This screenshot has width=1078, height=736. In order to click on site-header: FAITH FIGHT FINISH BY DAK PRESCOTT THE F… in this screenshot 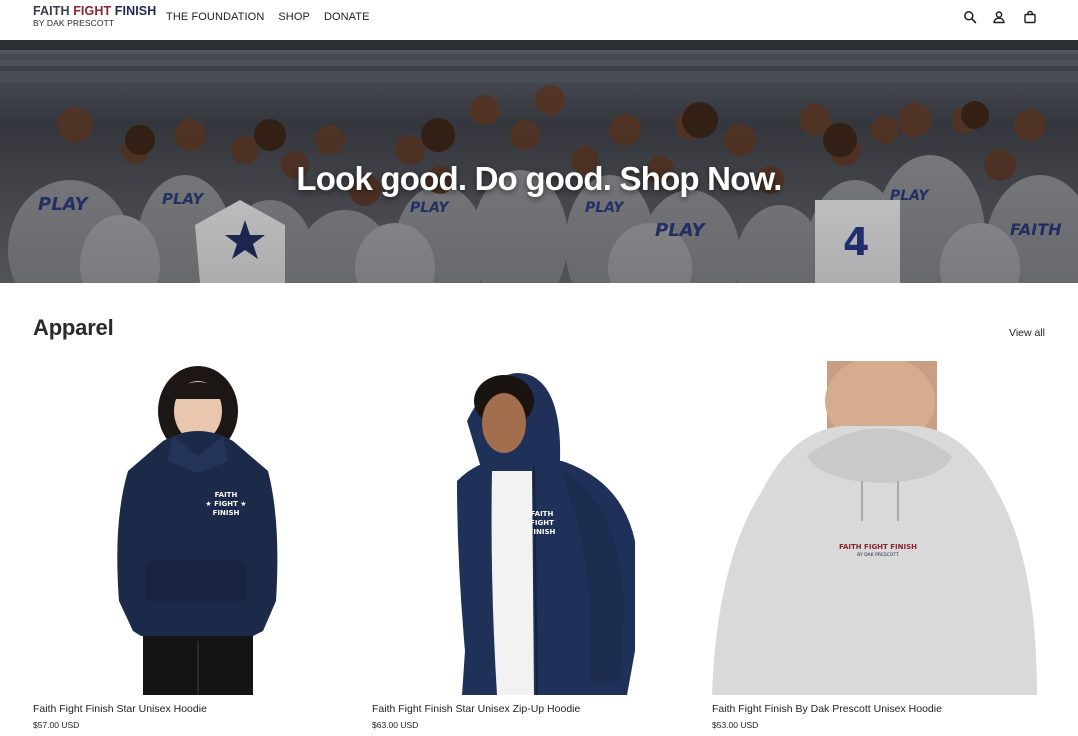, I will do `click(539, 20)`.